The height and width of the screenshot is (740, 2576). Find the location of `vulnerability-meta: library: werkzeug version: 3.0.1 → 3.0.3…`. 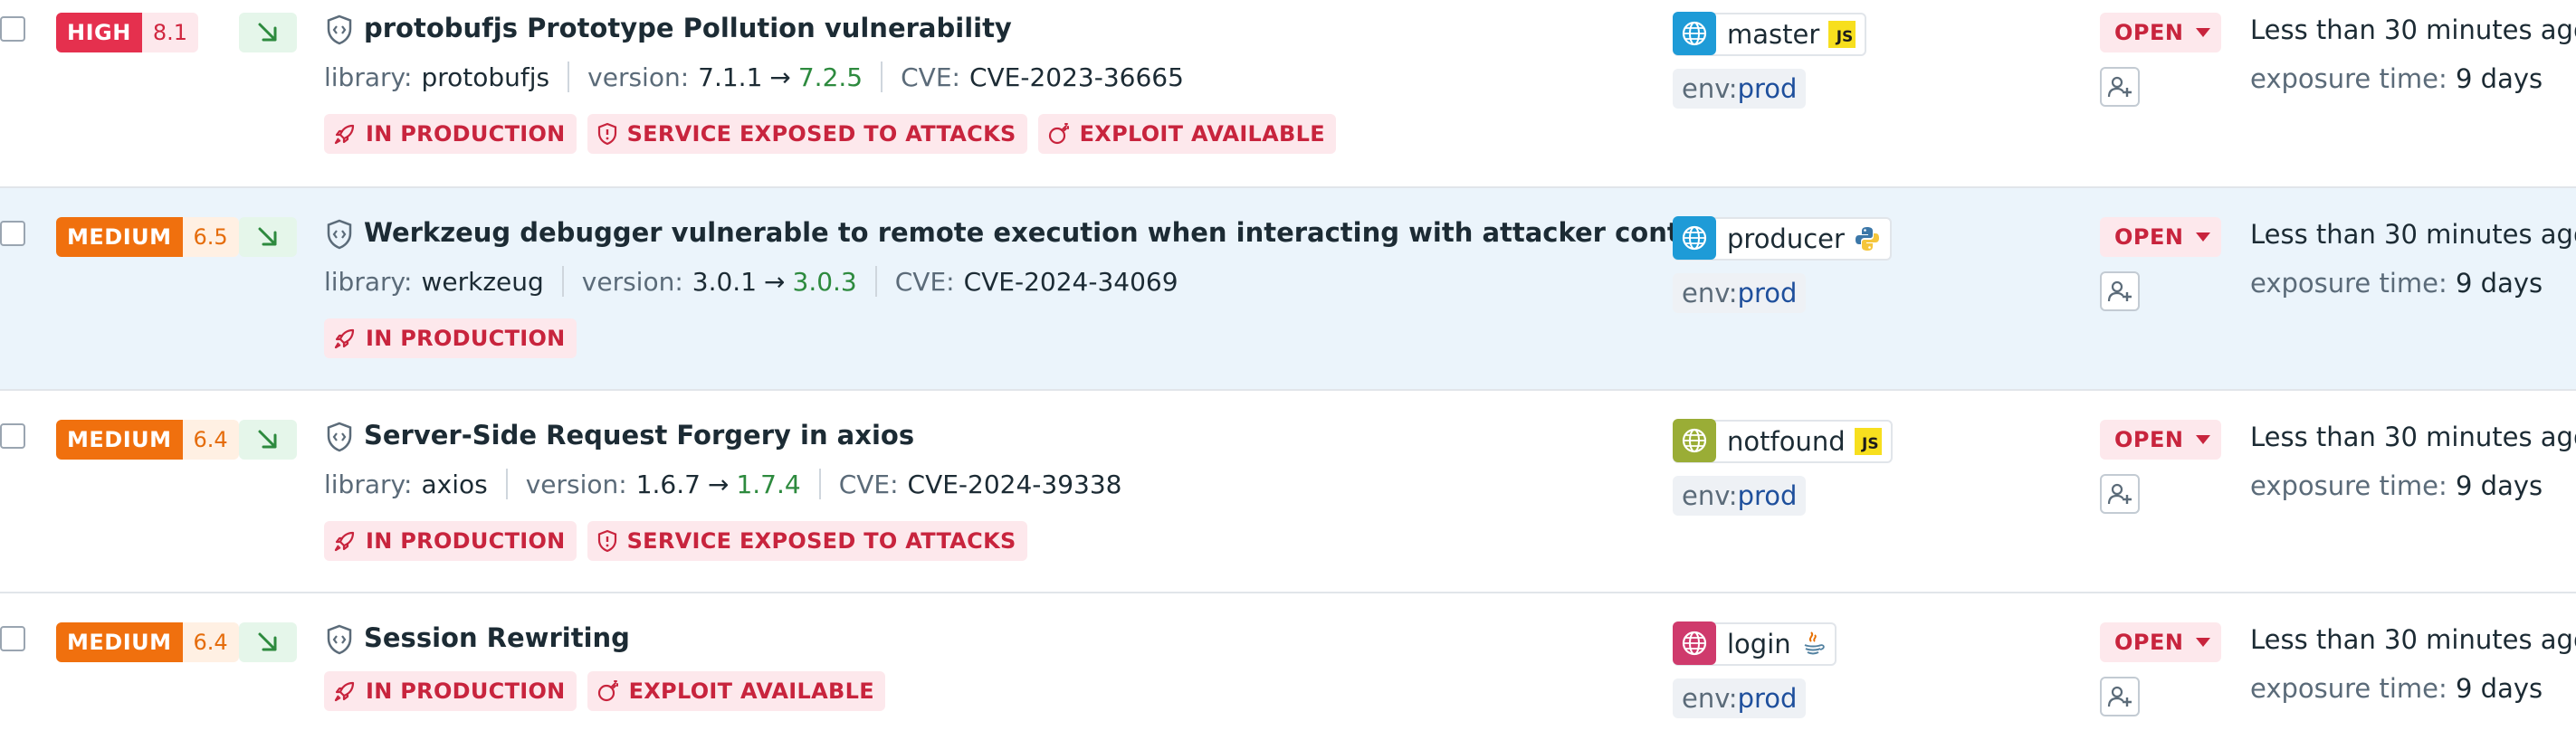

vulnerability-meta: library: werkzeug version: 3.0.1 → 3.0.3… is located at coordinates (751, 281).